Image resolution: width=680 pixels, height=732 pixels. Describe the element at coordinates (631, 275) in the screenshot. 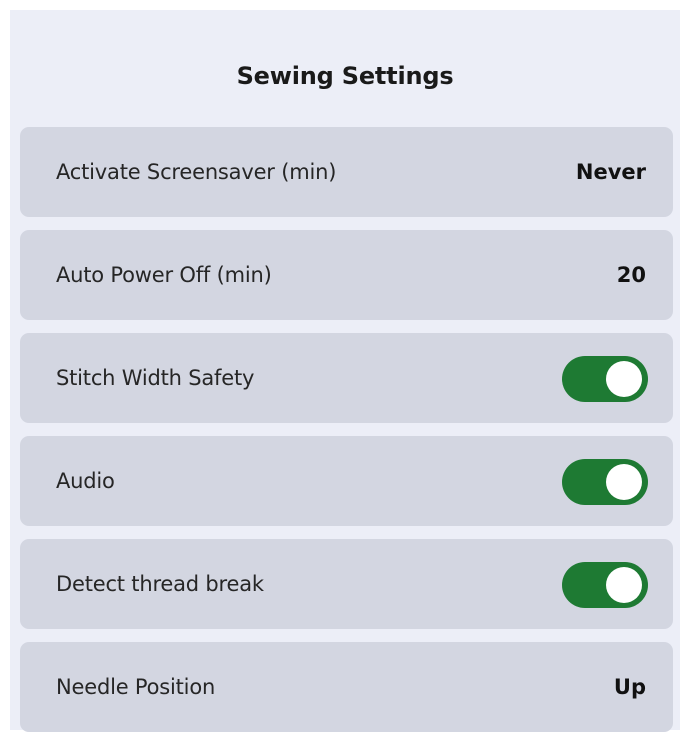

I see `setting-value: 20` at that location.